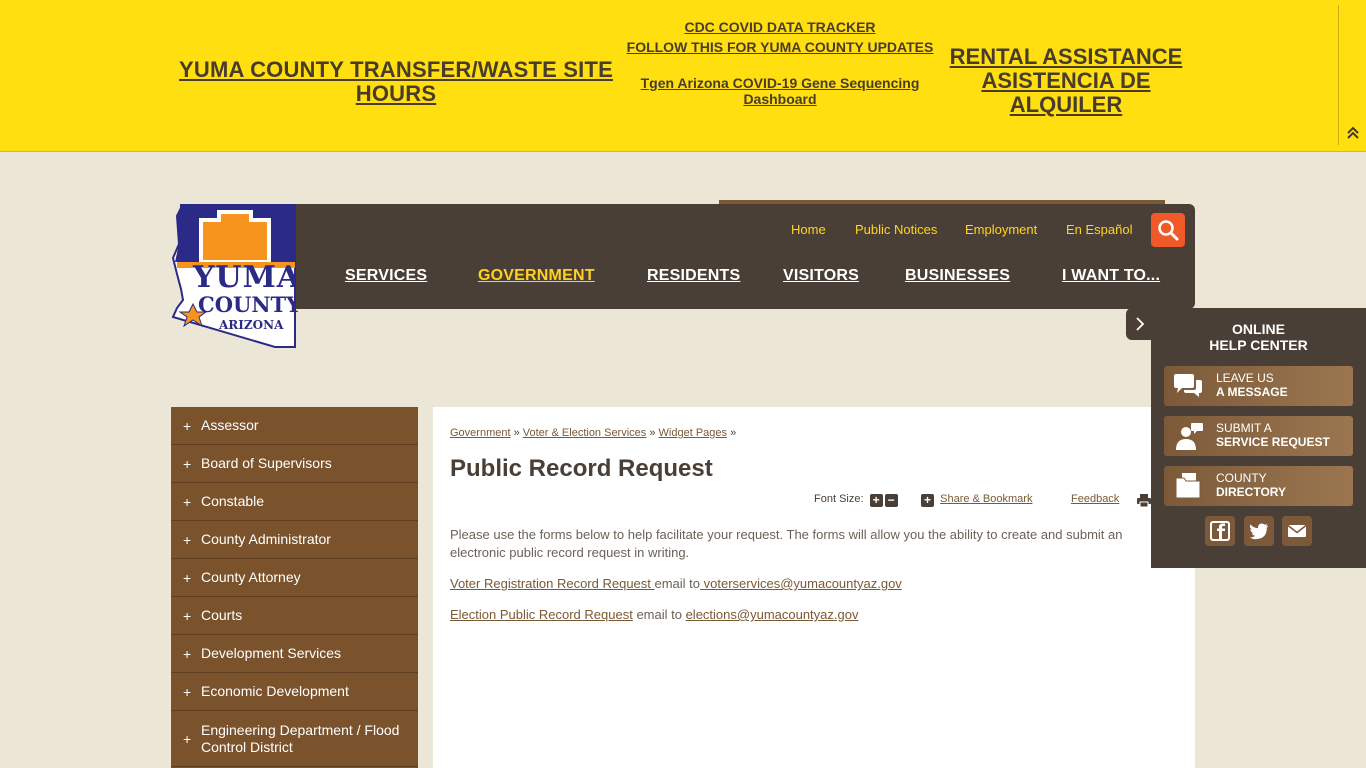  What do you see at coordinates (1001, 229) in the screenshot?
I see `util-link-employment: Employment` at bounding box center [1001, 229].